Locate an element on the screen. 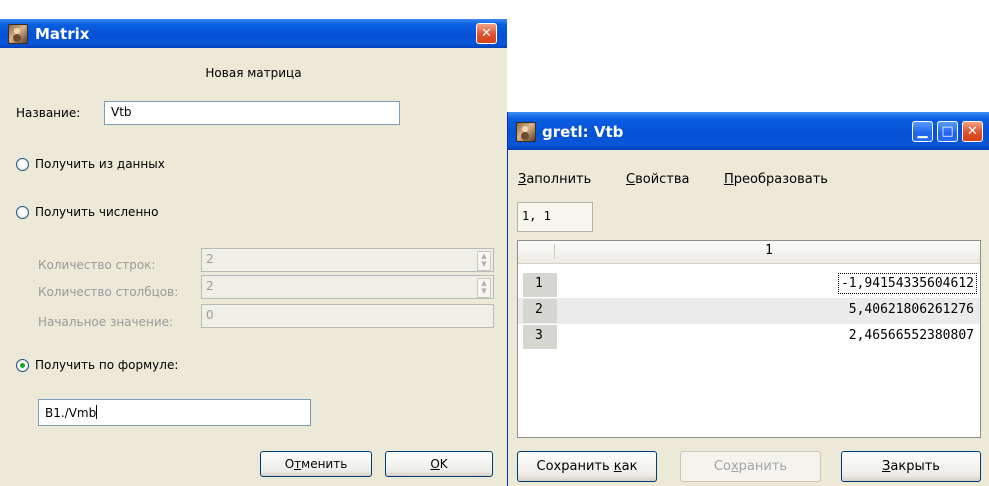 The width and height of the screenshot is (989, 486). text-caret is located at coordinates (97, 412).